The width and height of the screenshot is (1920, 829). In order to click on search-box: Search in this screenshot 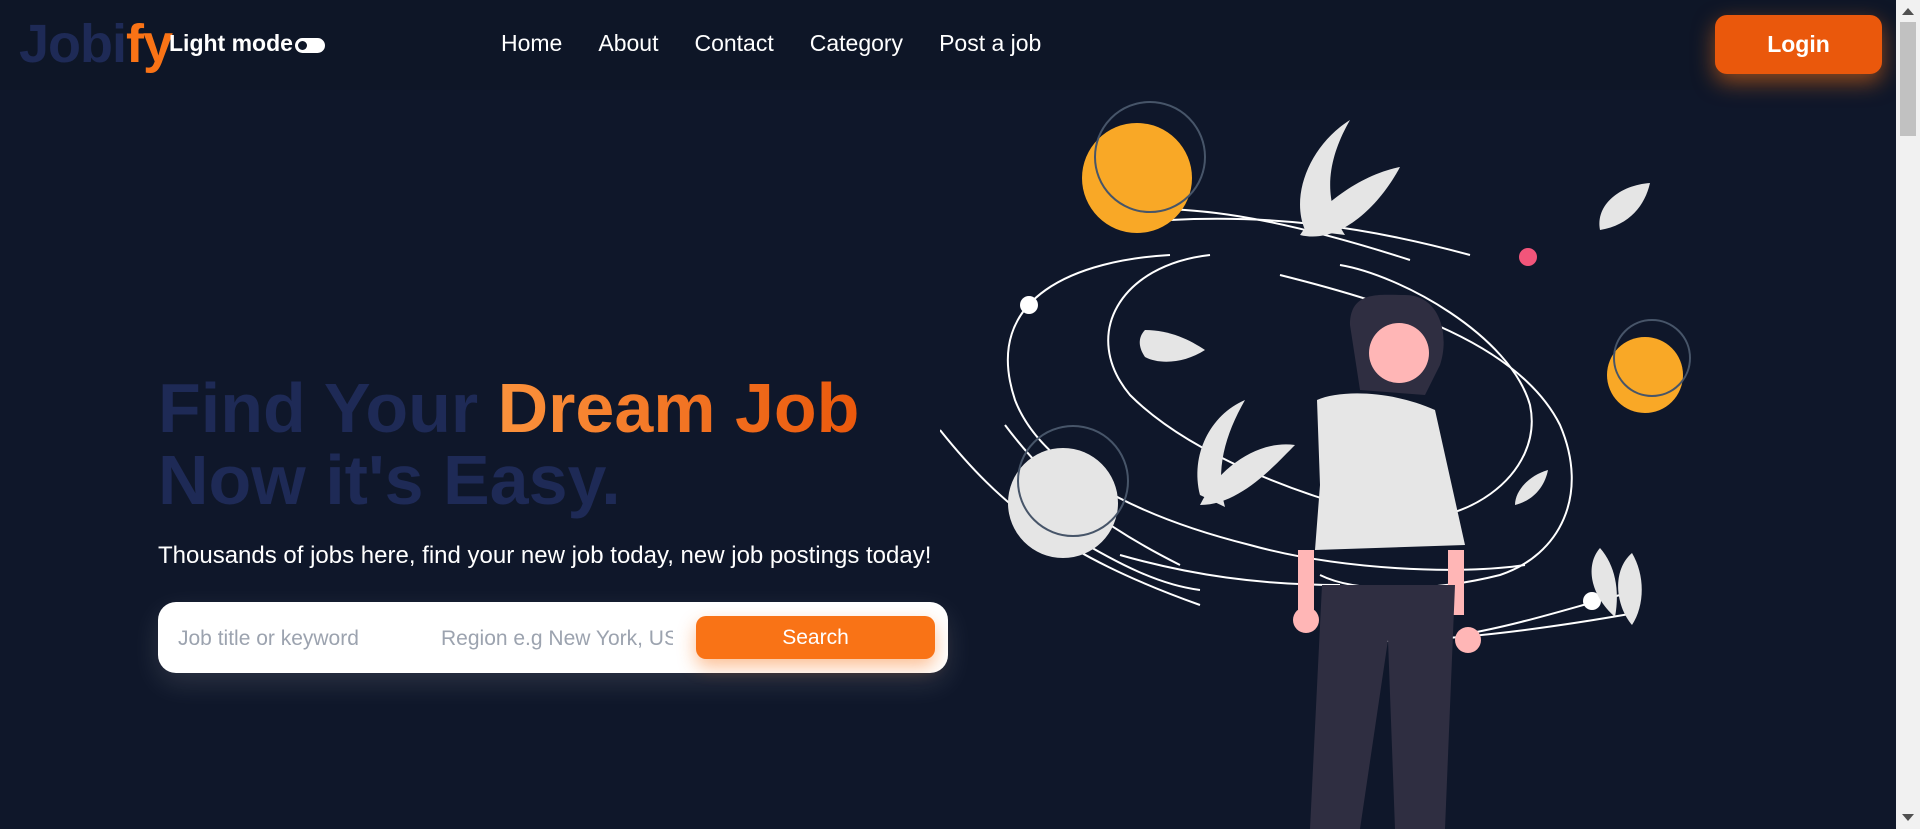, I will do `click(553, 637)`.